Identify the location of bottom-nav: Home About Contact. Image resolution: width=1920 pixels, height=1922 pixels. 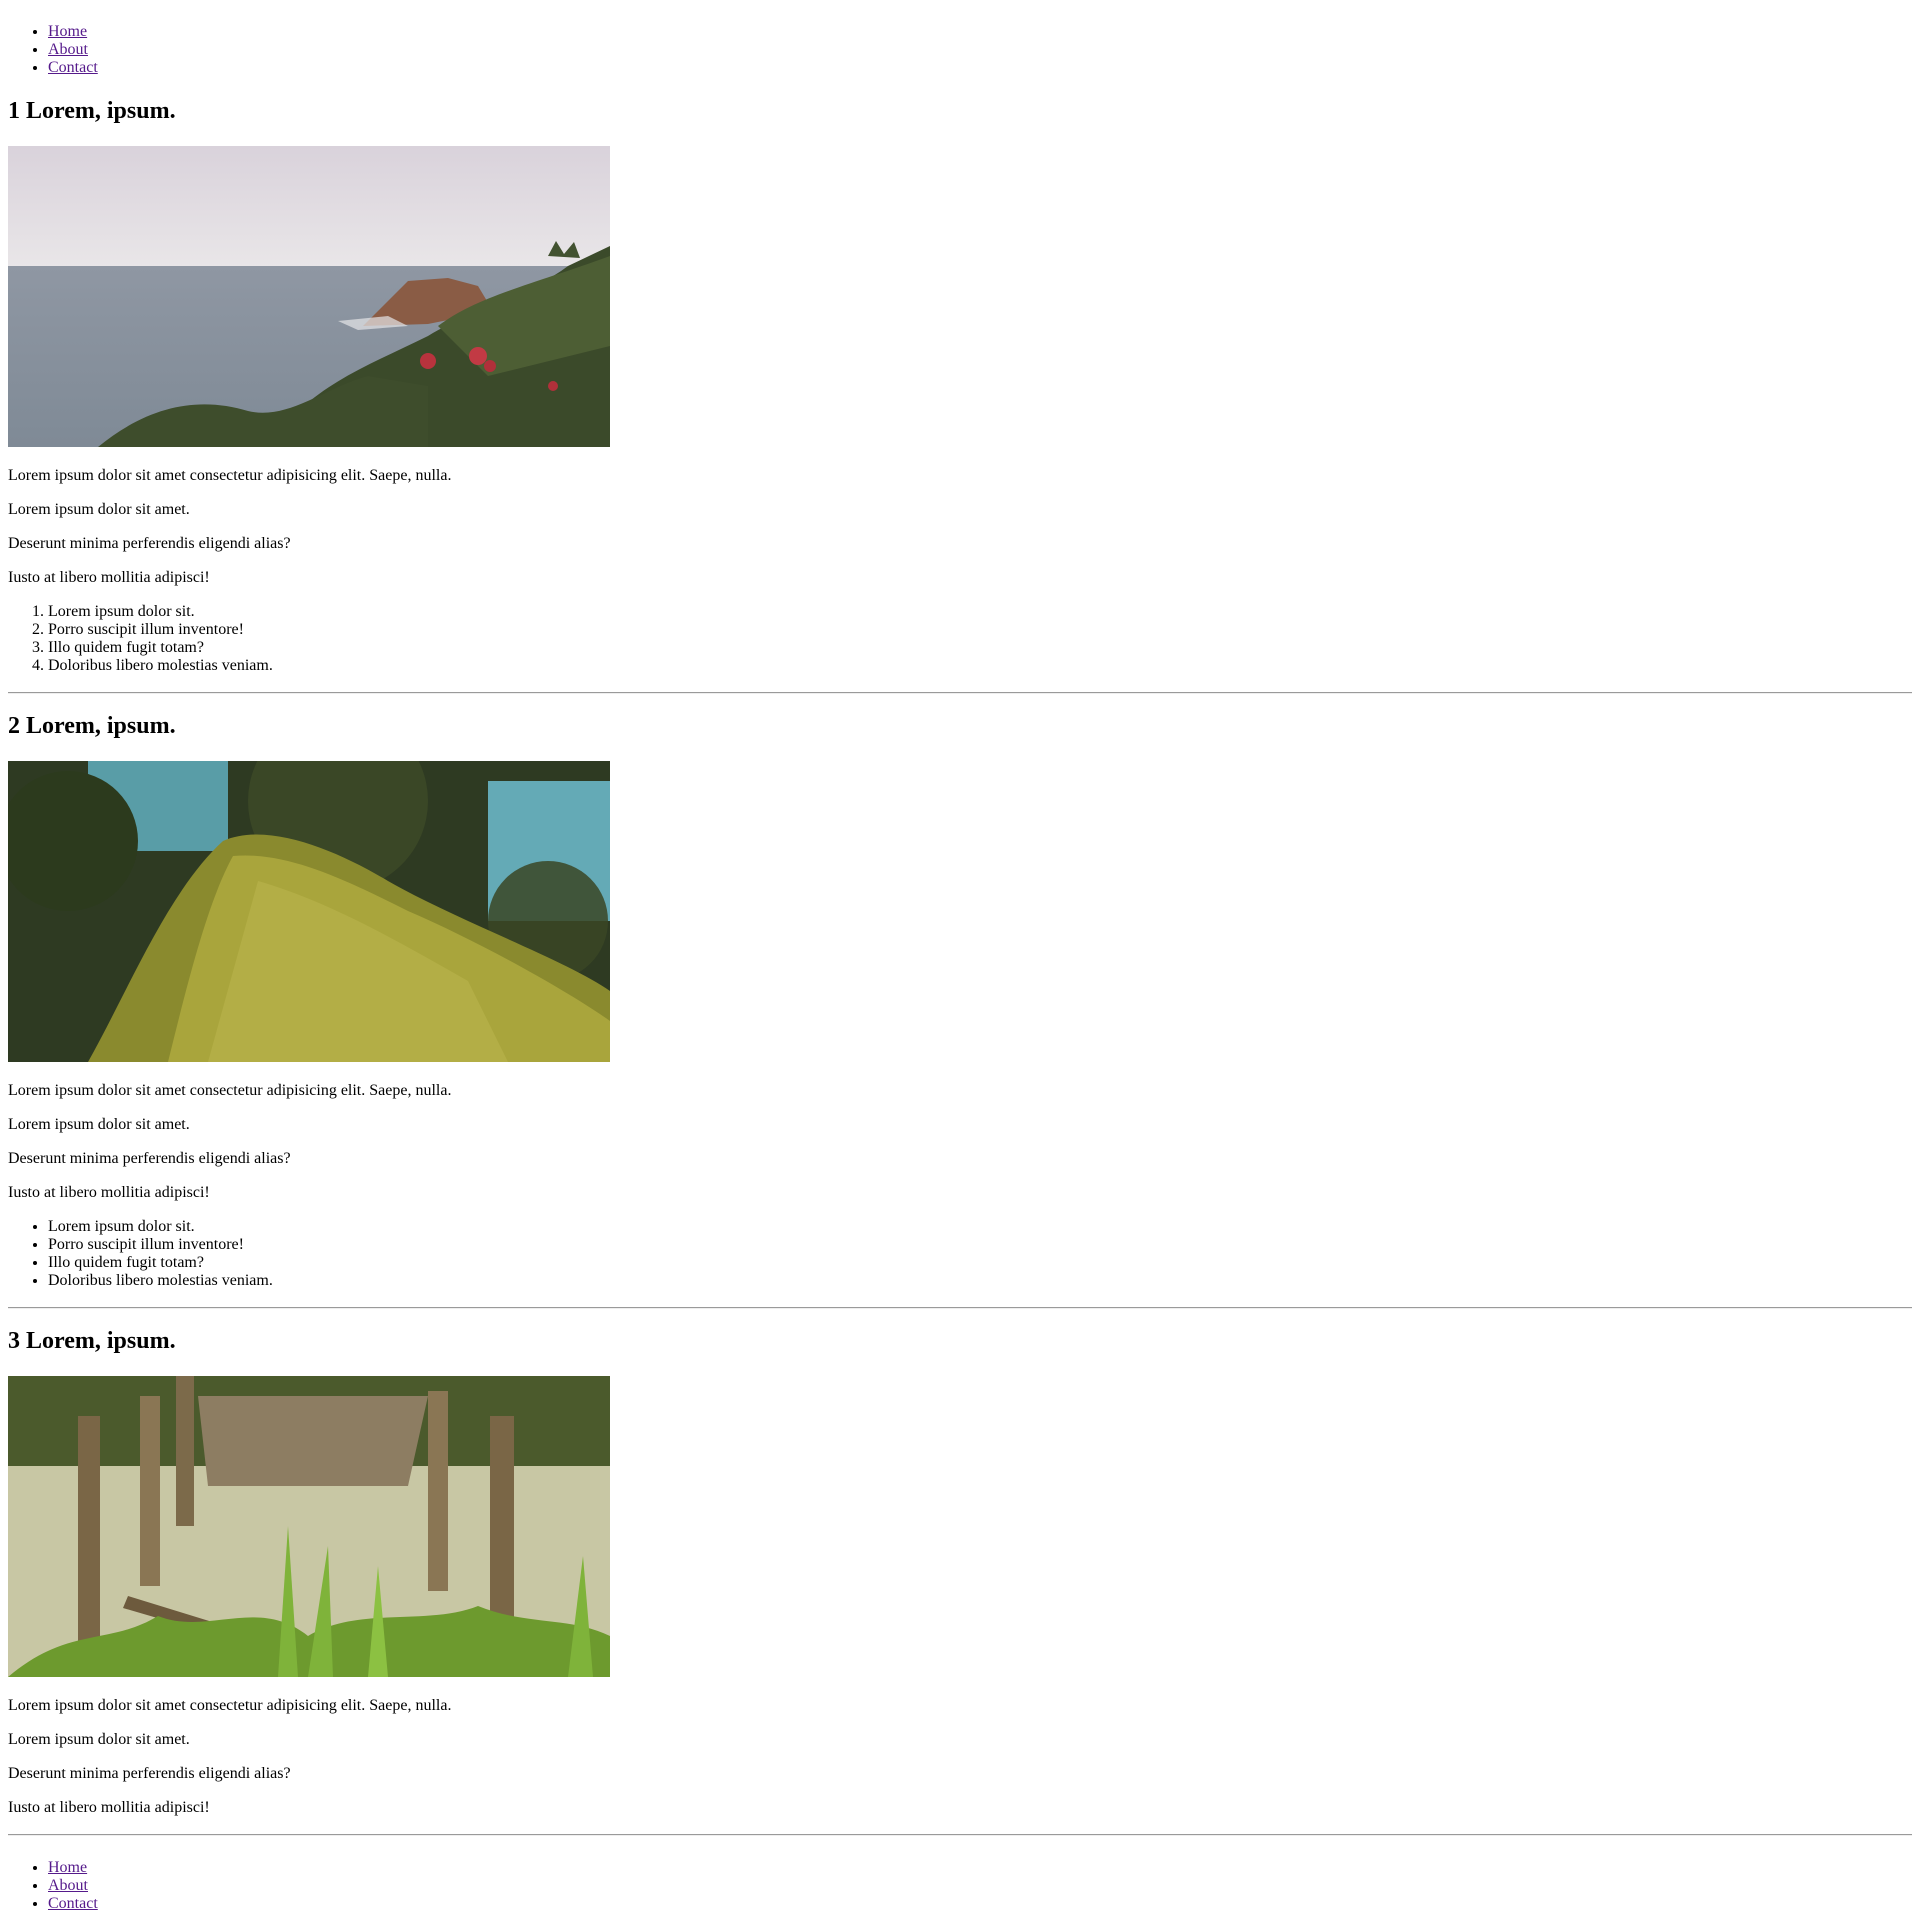
(53, 1874).